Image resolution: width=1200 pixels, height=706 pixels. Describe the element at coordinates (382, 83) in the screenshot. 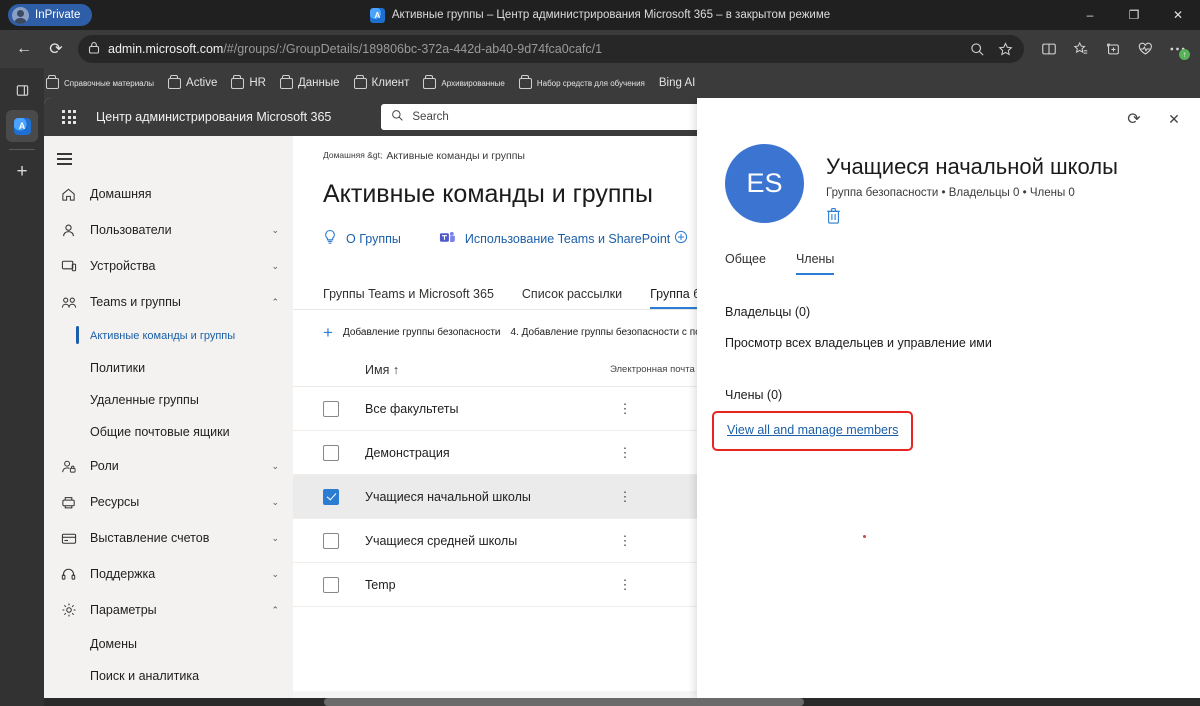

I see `bookmark-item: Клиент` at that location.